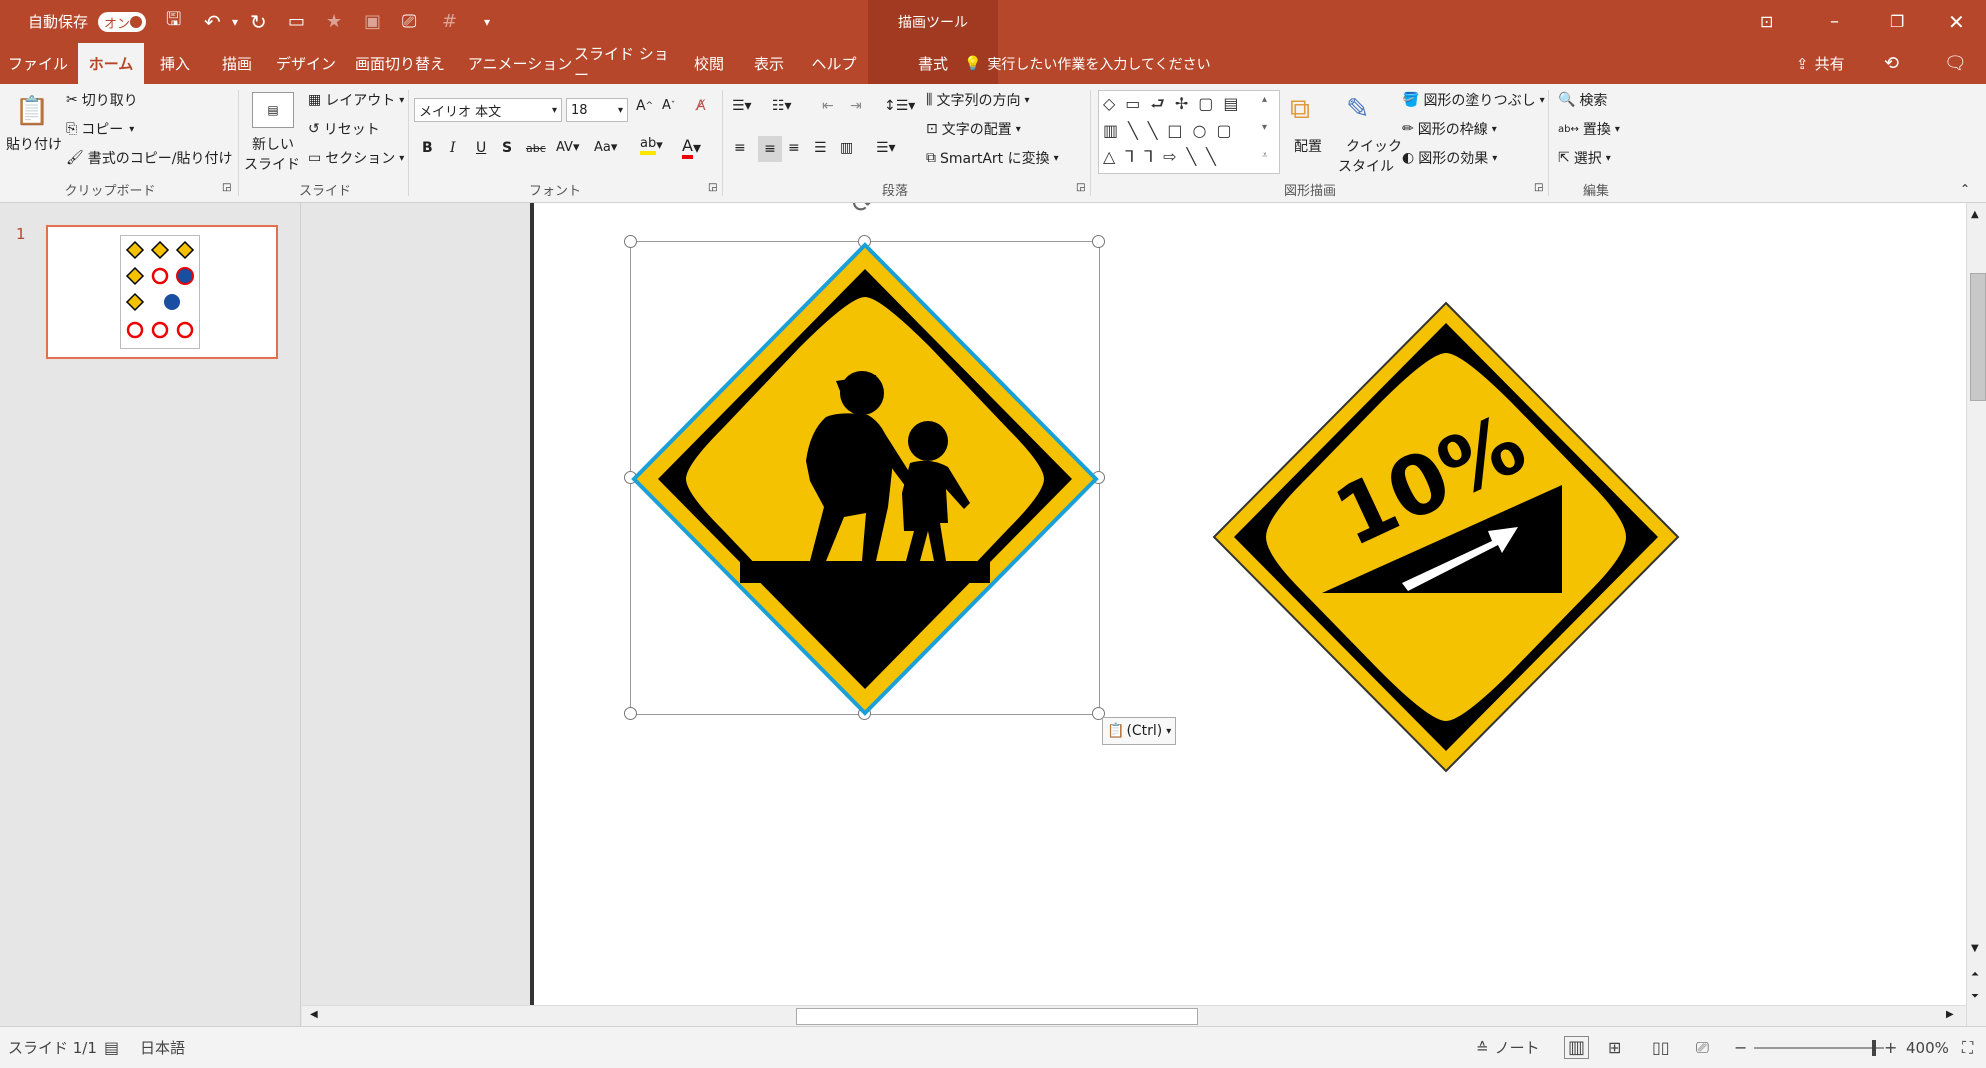 This screenshot has width=1986, height=1068. I want to click on align-left-icon: ≡, so click(740, 148).